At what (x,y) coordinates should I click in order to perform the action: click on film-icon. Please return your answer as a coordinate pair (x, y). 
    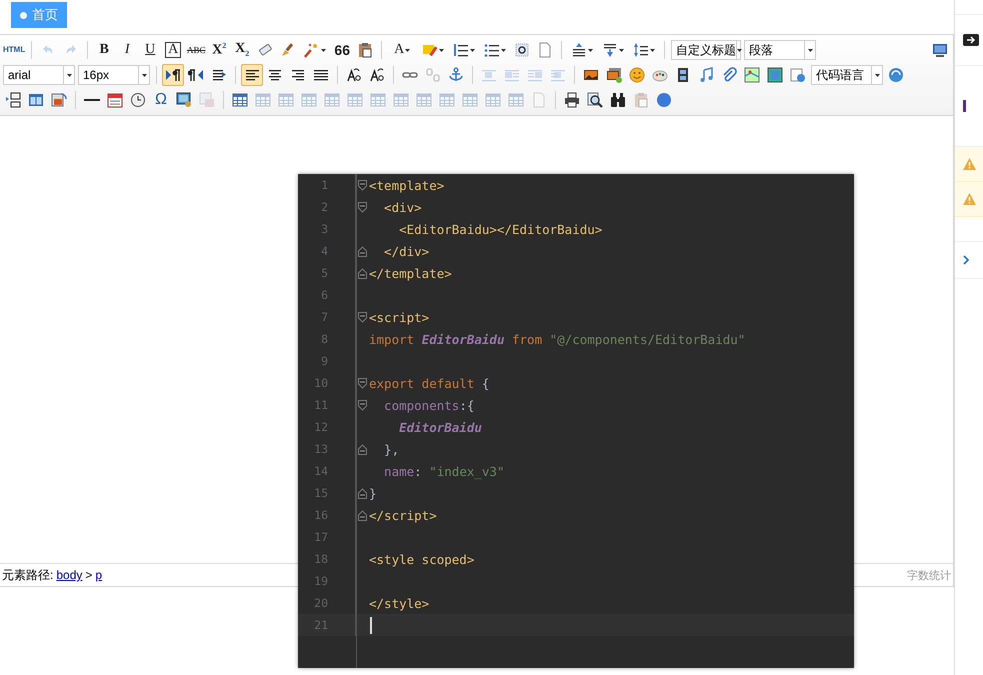
    Looking at the image, I should click on (683, 75).